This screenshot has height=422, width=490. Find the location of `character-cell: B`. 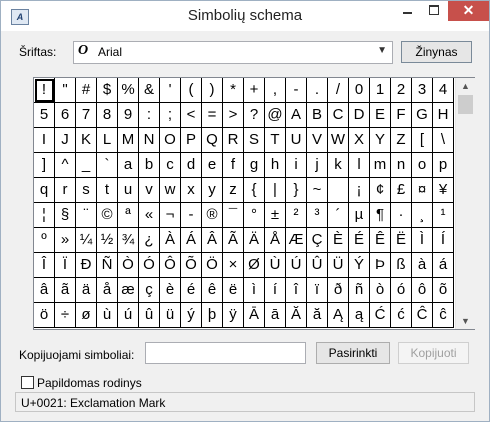

character-cell: B is located at coordinates (317, 115).